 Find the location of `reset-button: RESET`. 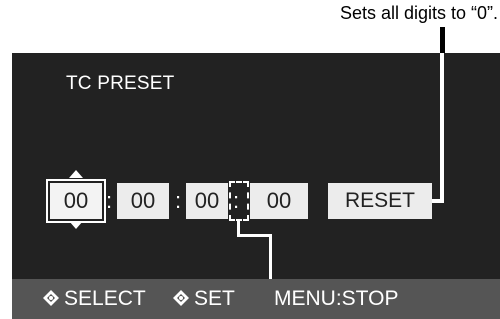

reset-button: RESET is located at coordinates (380, 201).